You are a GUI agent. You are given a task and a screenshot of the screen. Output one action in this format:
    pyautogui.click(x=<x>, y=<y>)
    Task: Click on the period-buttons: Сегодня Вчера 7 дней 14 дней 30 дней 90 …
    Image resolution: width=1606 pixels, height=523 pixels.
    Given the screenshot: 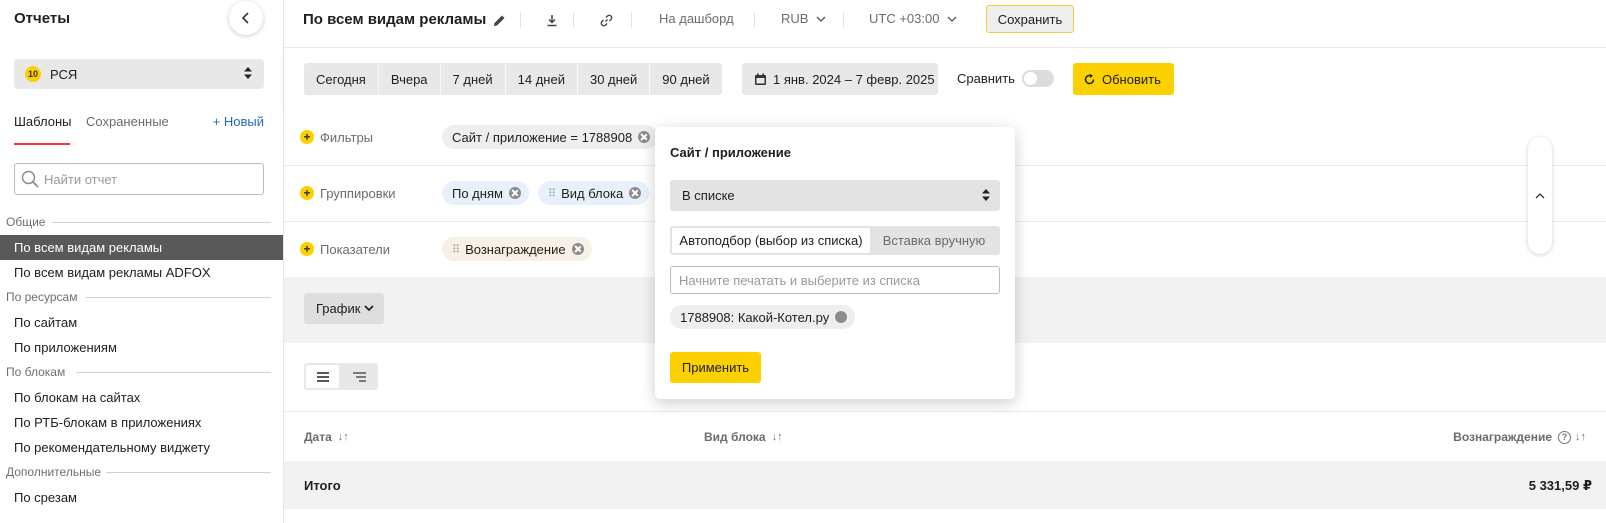 What is the action you would take?
    pyautogui.click(x=513, y=79)
    